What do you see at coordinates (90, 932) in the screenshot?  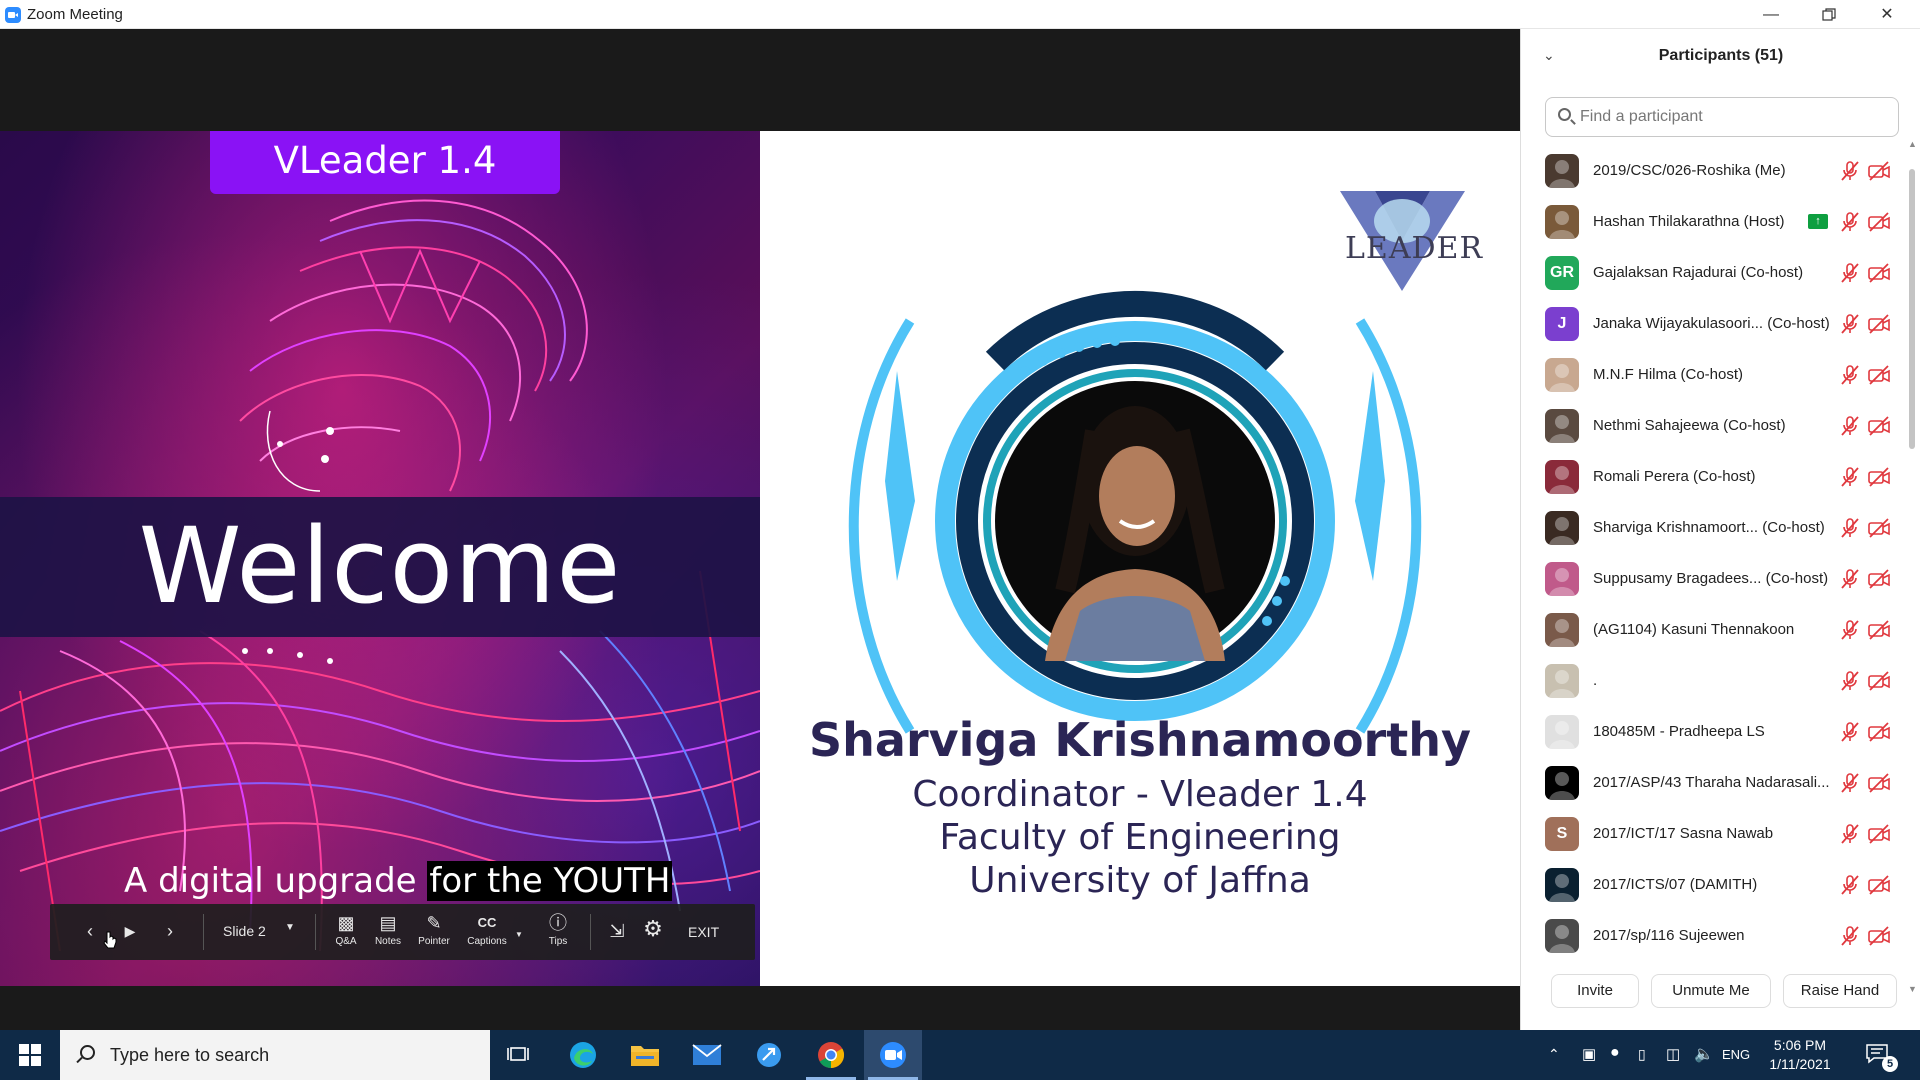 I see `prev-slide-button: ‹` at bounding box center [90, 932].